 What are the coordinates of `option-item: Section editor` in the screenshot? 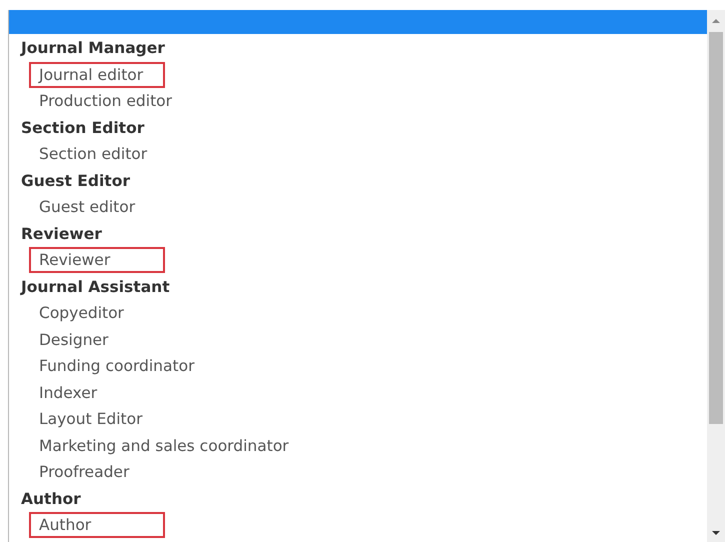 It's located at (97, 154).